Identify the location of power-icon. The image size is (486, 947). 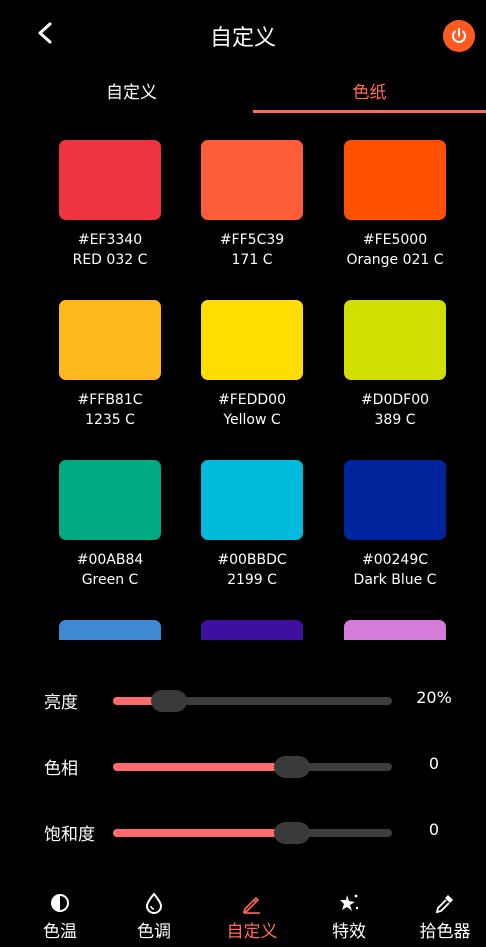
(459, 35).